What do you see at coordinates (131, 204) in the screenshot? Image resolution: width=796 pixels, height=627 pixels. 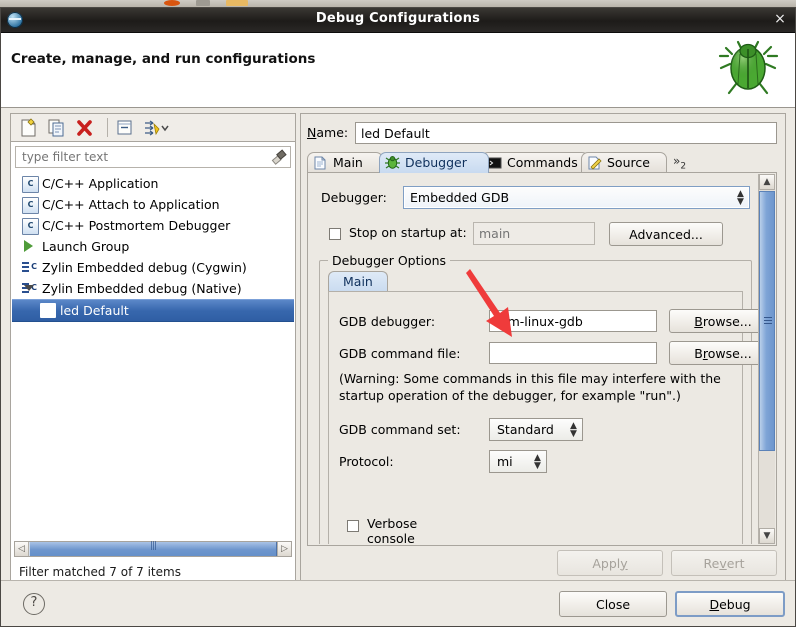 I see `tree-item-label: C/C++ Attach to Application` at bounding box center [131, 204].